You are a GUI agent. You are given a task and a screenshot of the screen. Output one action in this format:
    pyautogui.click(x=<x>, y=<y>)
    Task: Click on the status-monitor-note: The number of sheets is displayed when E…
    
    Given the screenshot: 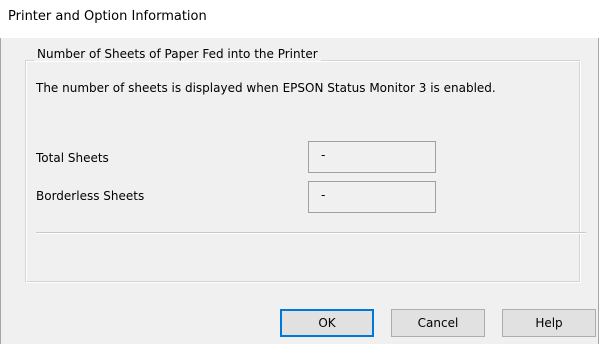 What is the action you would take?
    pyautogui.click(x=266, y=88)
    